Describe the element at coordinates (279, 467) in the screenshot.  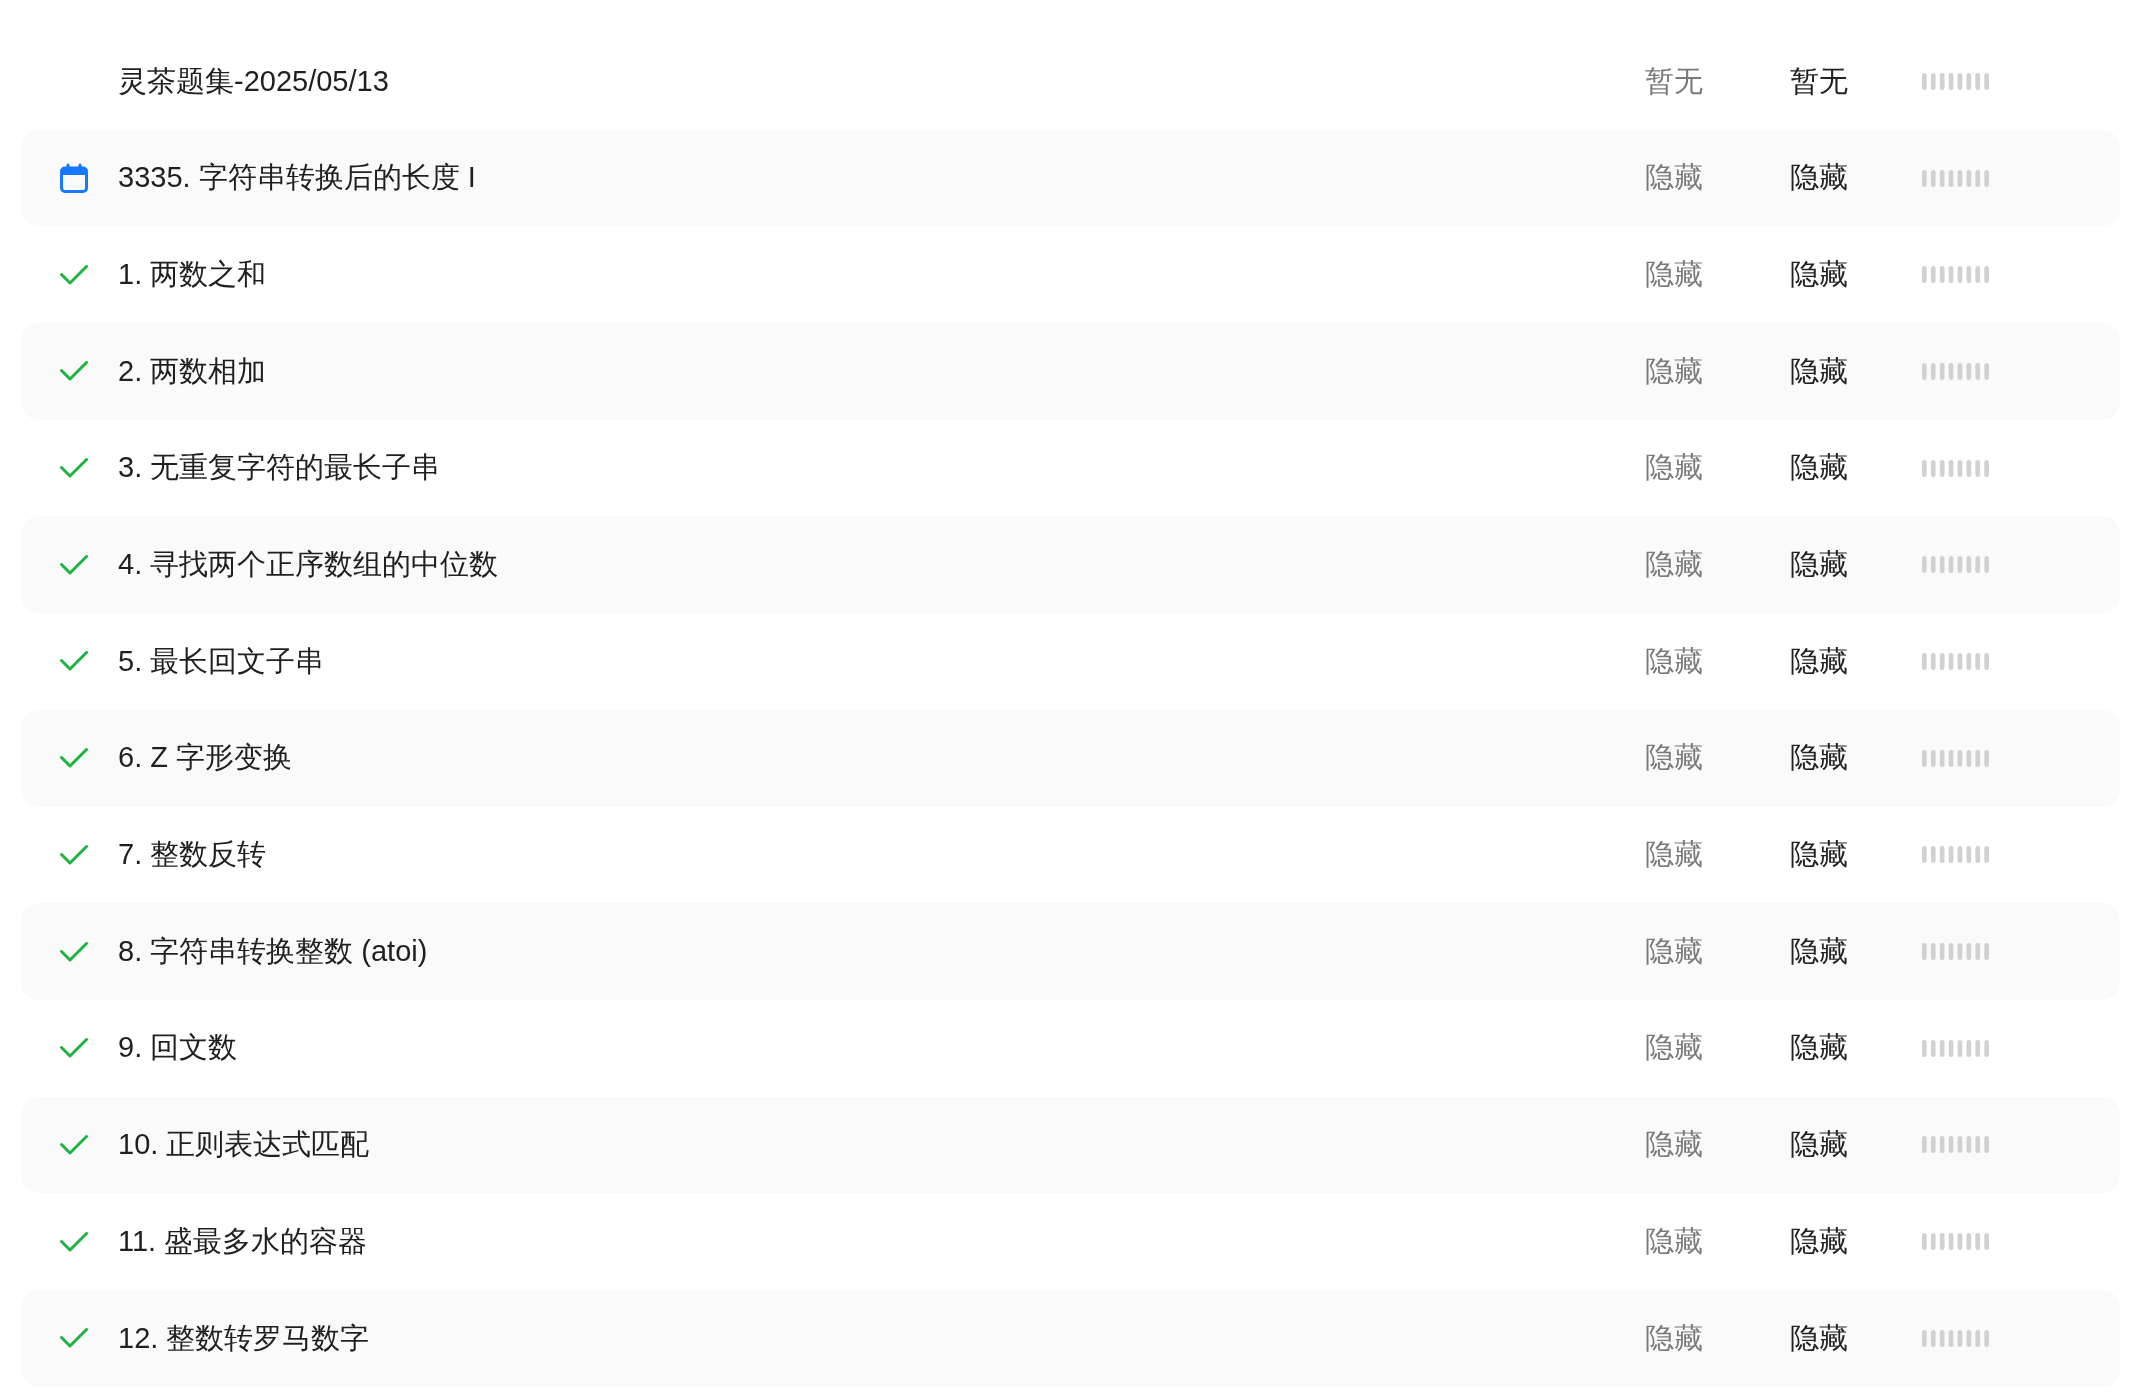
I see `problem-title: 3. 无重复字符的最长子串` at that location.